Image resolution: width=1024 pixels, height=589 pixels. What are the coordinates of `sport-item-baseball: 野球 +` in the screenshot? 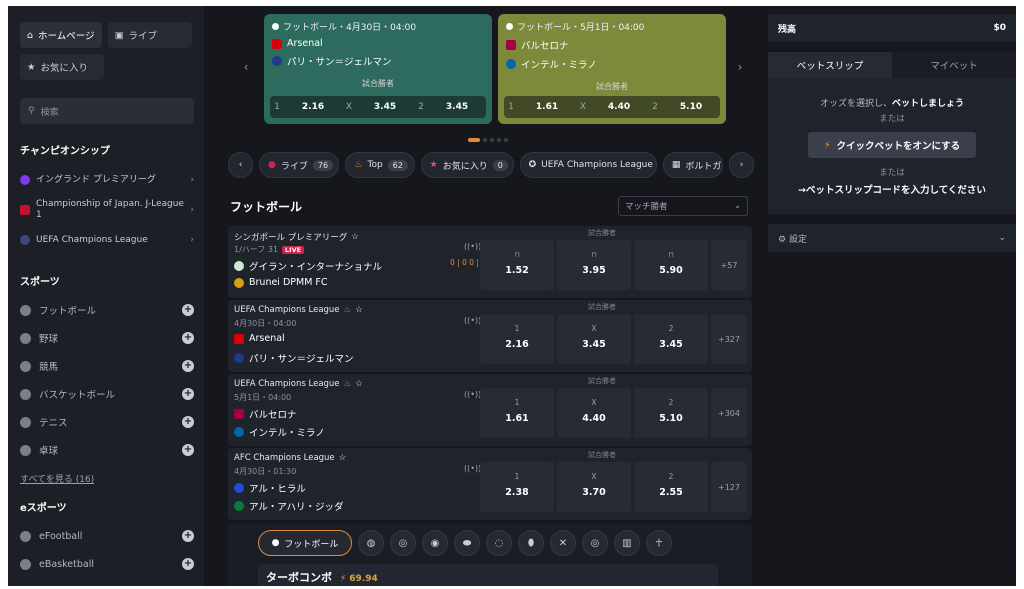 It's located at (107, 338).